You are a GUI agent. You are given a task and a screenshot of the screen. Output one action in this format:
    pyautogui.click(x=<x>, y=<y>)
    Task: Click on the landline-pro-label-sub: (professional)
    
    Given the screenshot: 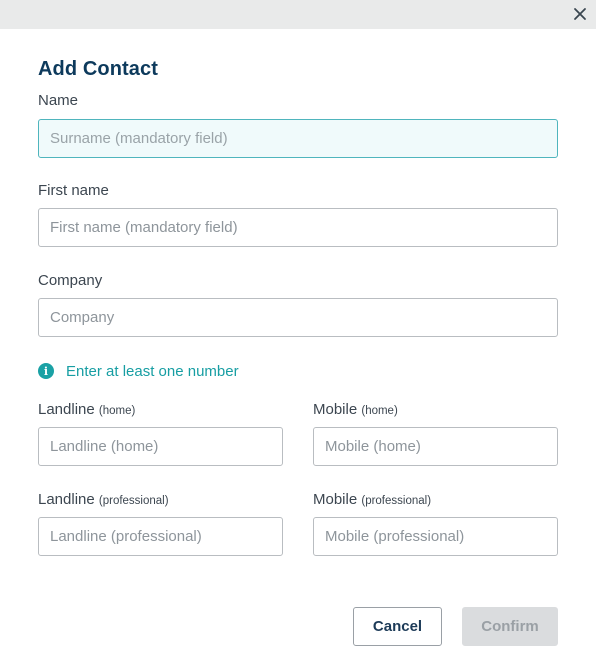 What is the action you would take?
    pyautogui.click(x=133, y=501)
    